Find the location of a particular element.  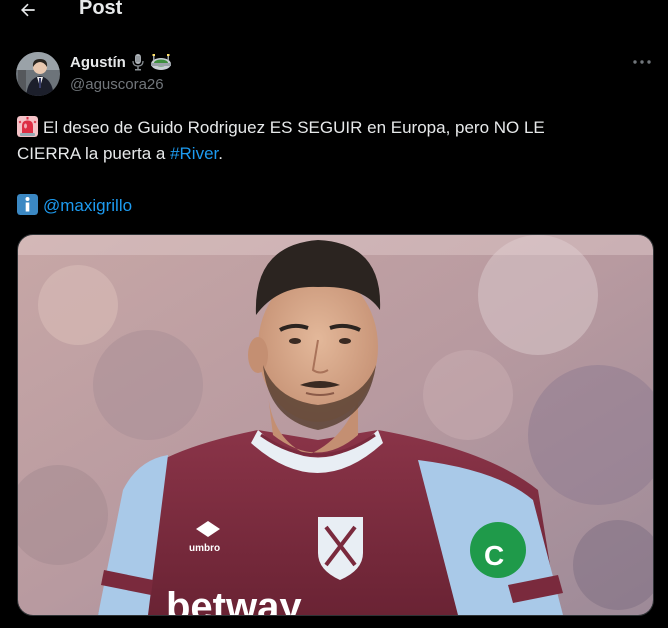

back-button is located at coordinates (28, 13).